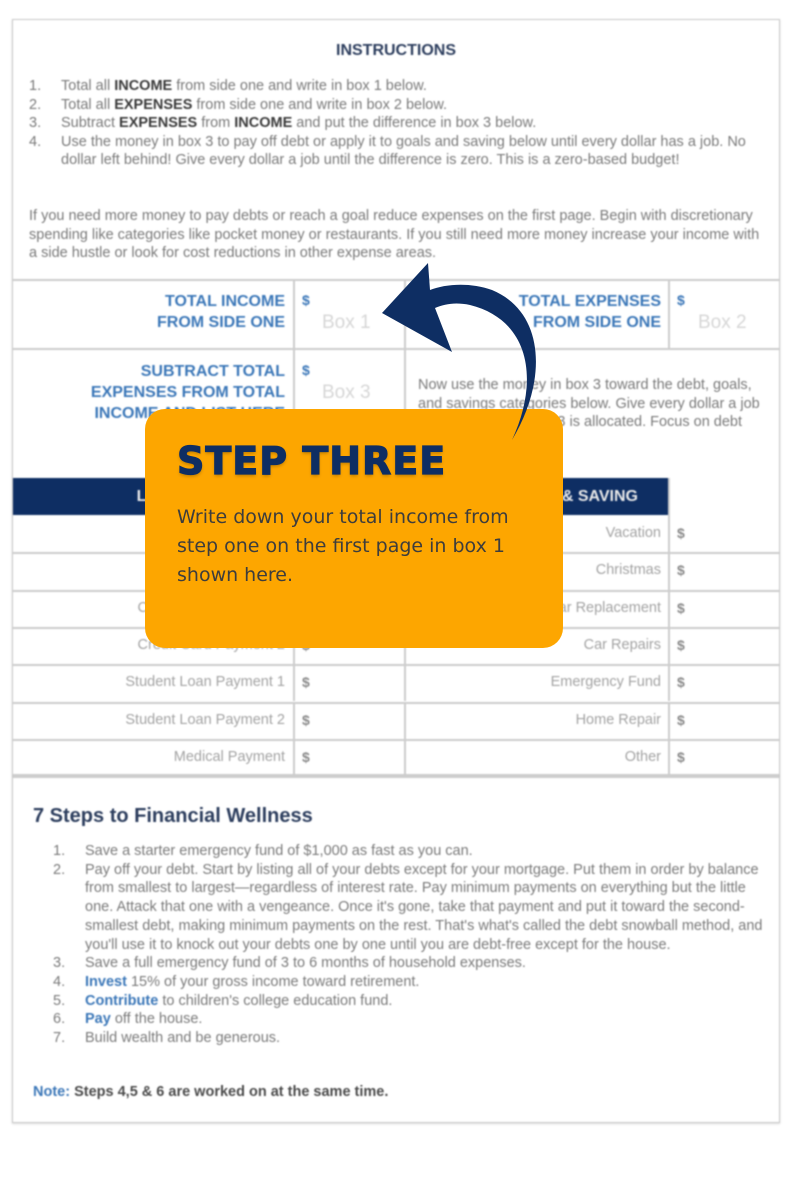 This screenshot has height=1200, width=800. I want to click on steps-title: 7 Steps to Financial Wellness, so click(173, 816).